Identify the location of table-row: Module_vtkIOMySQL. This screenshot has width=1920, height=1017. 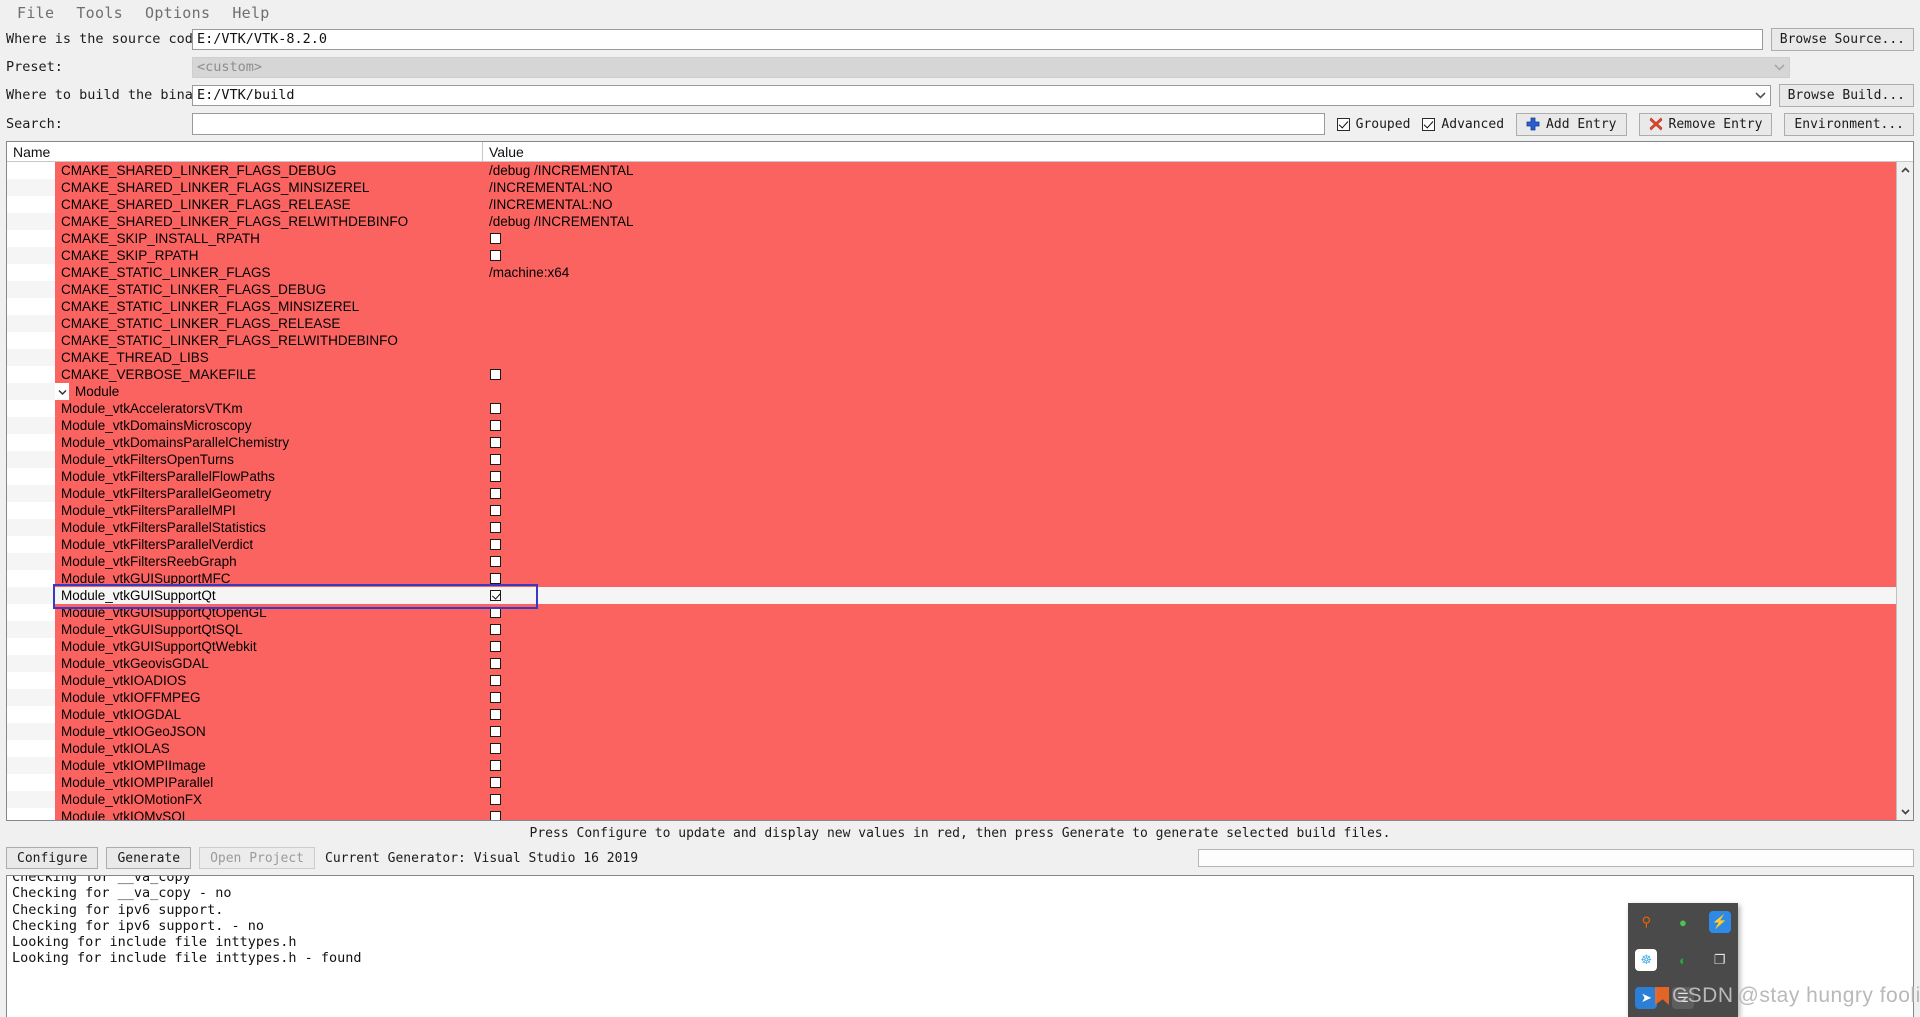
(951, 814).